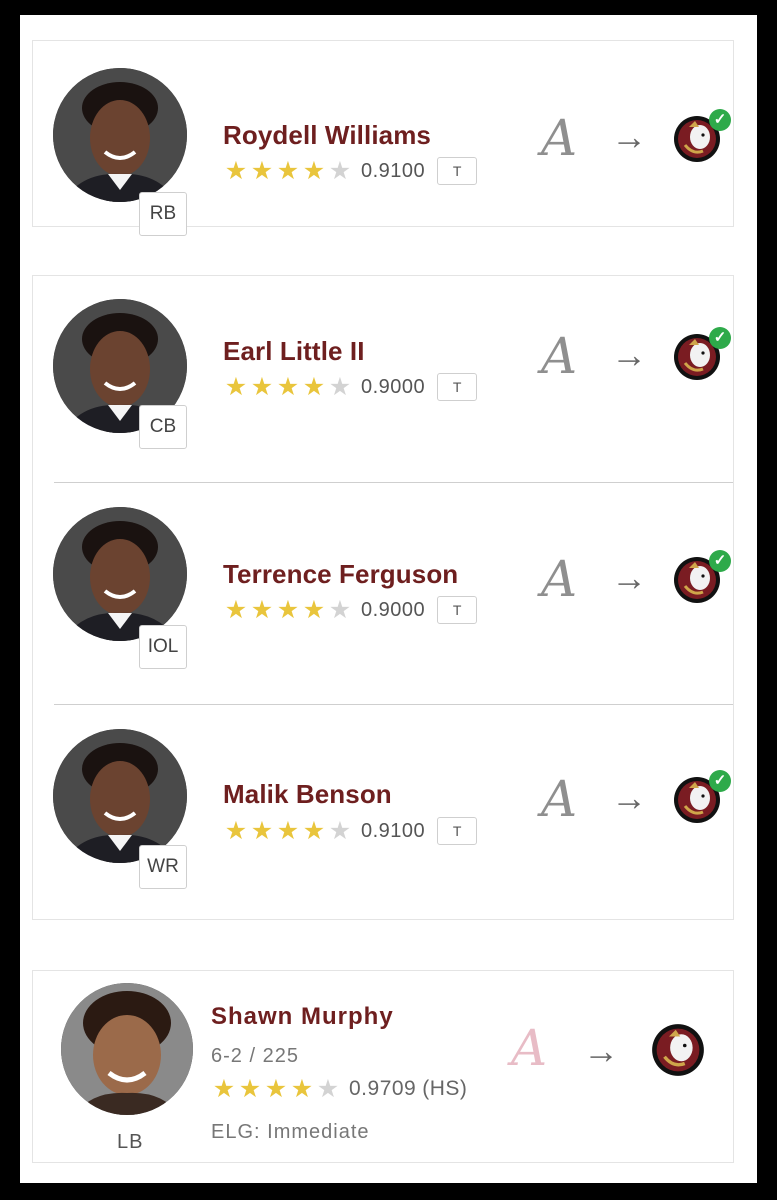  What do you see at coordinates (255, 1056) in the screenshot?
I see `player-measurements: 6-2 / 225` at bounding box center [255, 1056].